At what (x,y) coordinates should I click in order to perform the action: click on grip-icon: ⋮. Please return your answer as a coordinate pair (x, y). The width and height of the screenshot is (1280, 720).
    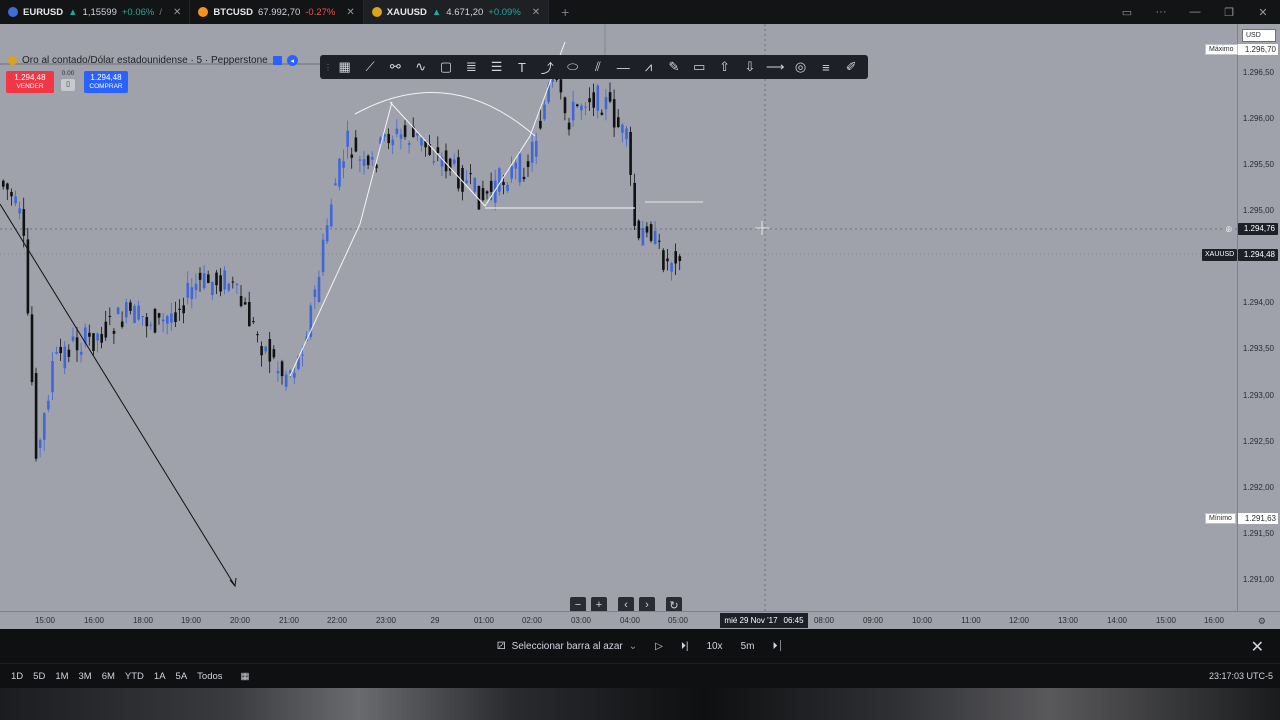
    Looking at the image, I should click on (328, 67).